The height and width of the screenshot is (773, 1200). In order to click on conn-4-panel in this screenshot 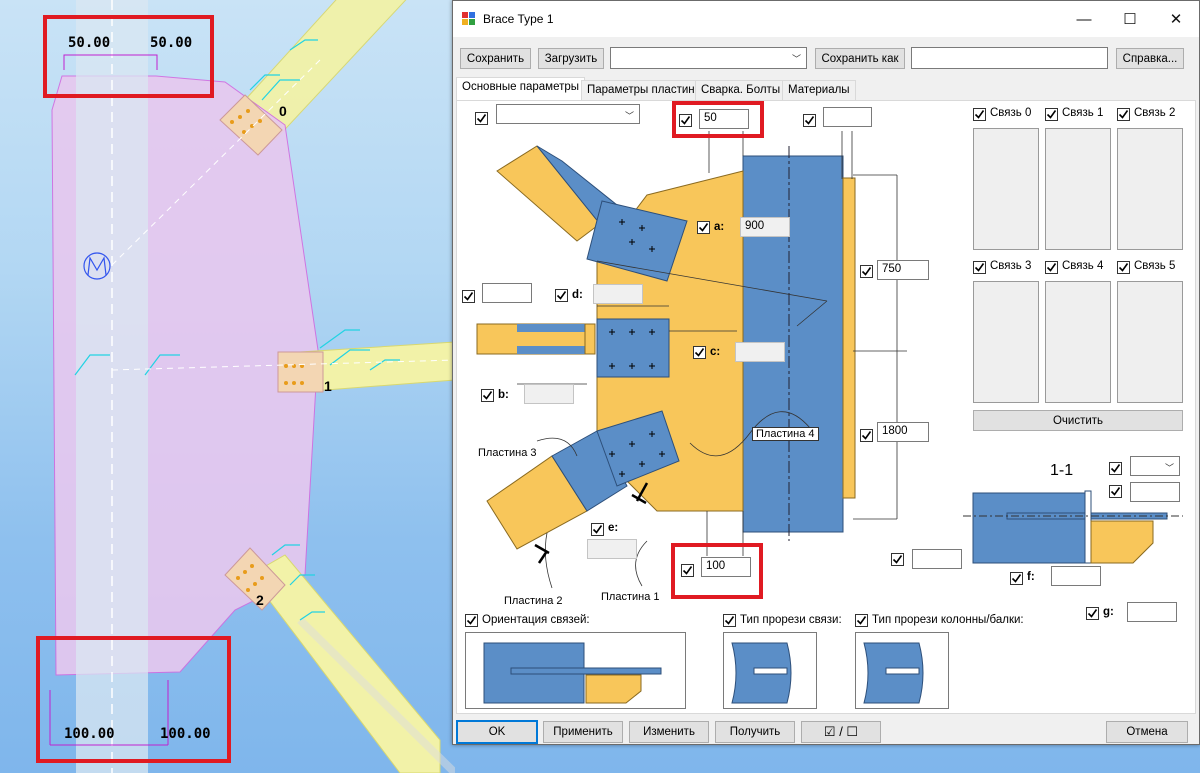, I will do `click(1078, 342)`.